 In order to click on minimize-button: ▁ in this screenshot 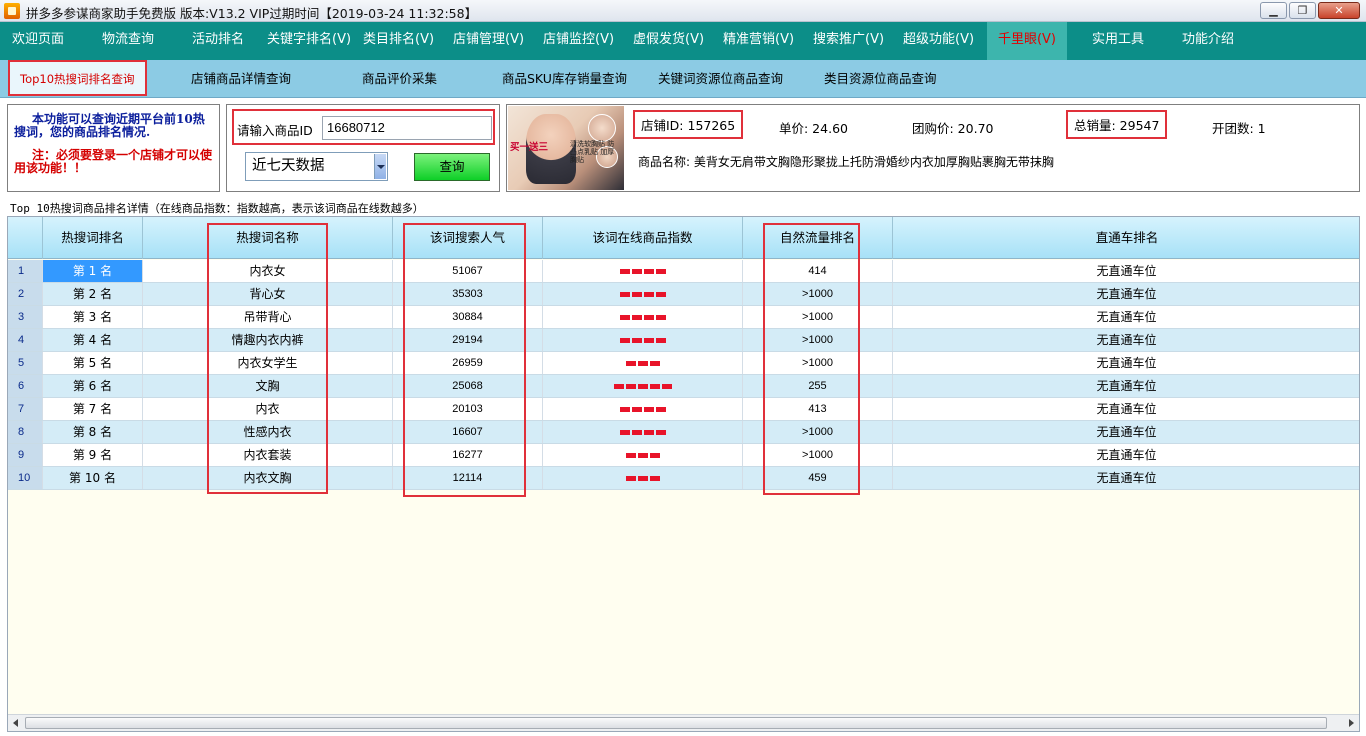, I will do `click(1273, 10)`.